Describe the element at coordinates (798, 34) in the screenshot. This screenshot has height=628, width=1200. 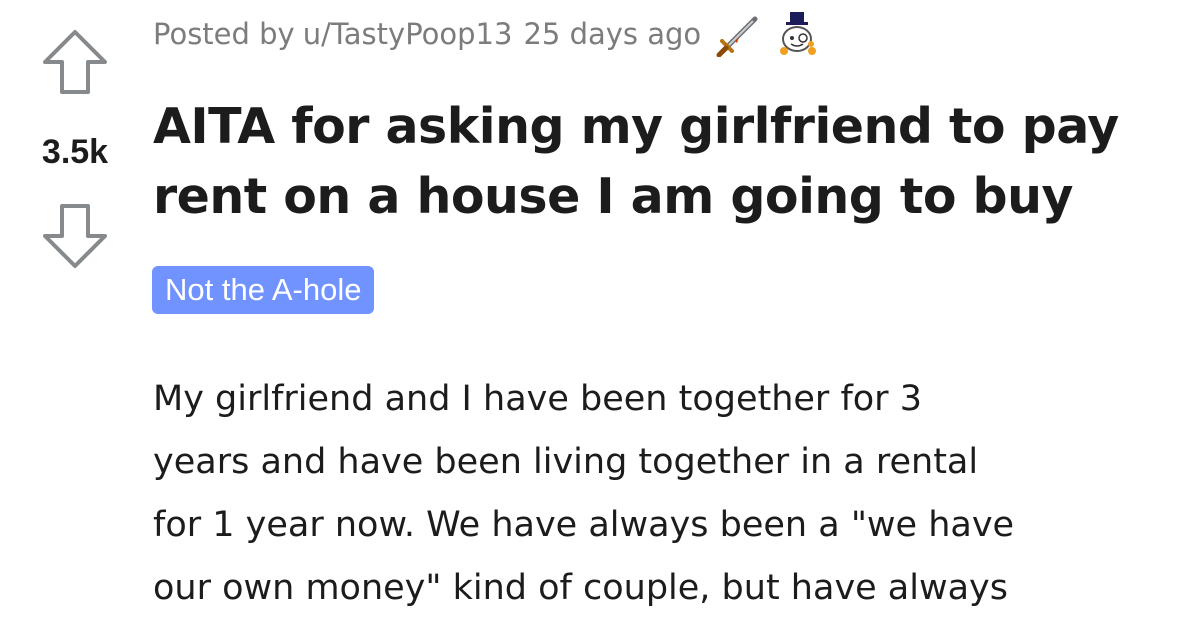
I see `top-hat-snoo-award-icon` at that location.